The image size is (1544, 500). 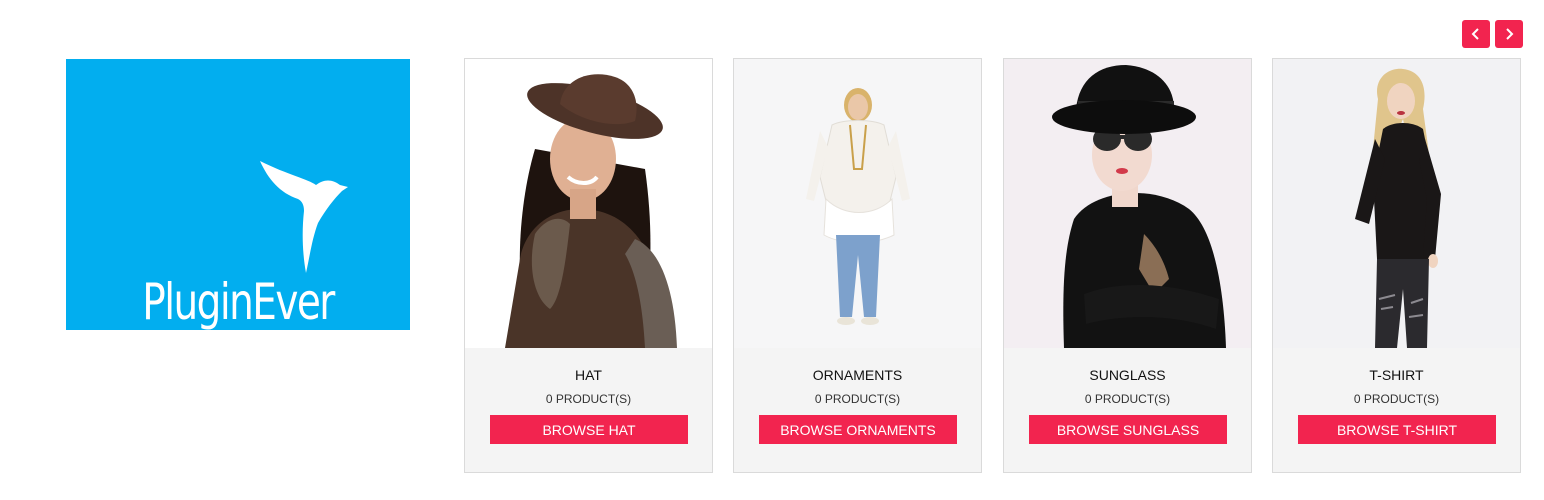 I want to click on category-title: SUNGLASS, so click(x=1127, y=375).